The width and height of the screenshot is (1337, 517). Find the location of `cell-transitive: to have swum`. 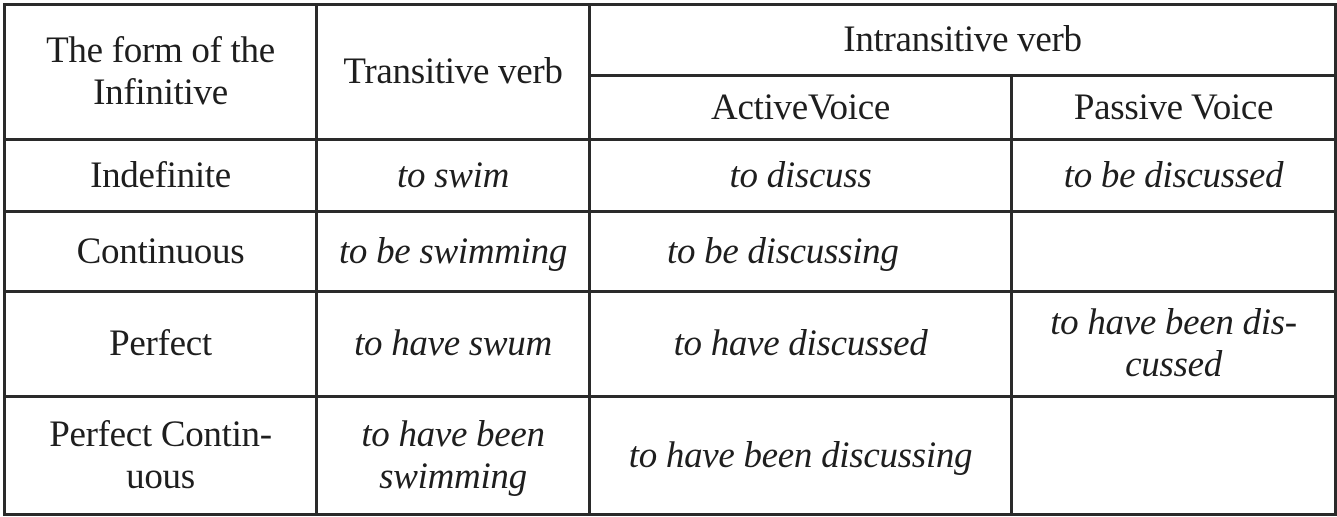

cell-transitive: to have swum is located at coordinates (453, 344).